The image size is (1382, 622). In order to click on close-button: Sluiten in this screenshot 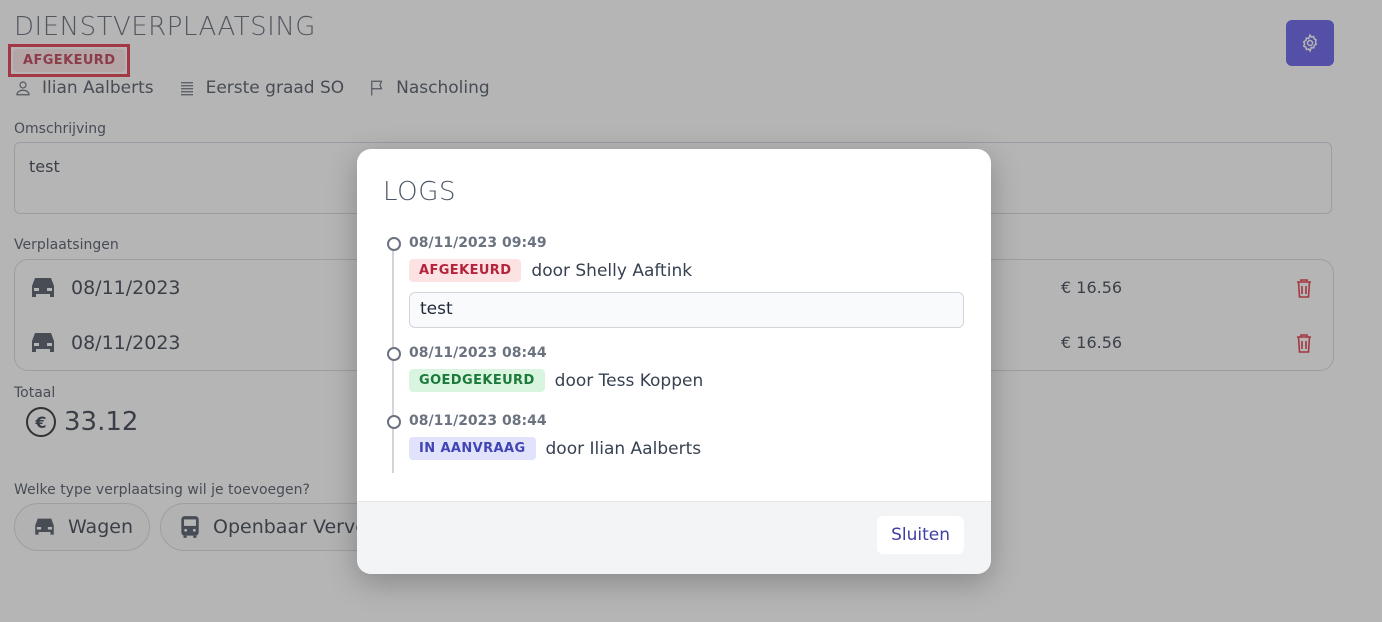, I will do `click(920, 535)`.